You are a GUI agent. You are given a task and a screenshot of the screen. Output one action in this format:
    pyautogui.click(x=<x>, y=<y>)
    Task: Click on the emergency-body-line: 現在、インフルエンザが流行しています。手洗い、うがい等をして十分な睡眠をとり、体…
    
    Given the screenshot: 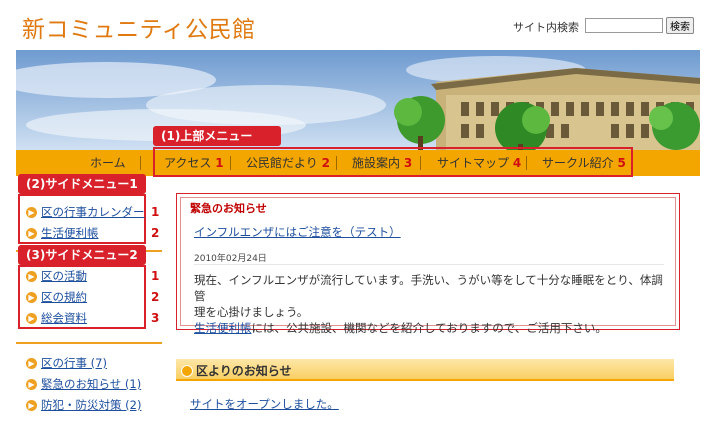 What is the action you would take?
    pyautogui.click(x=428, y=288)
    